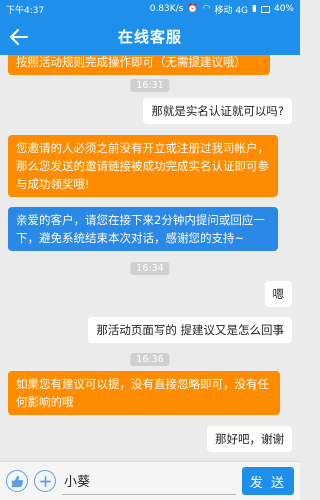 The width and height of the screenshot is (320, 500). Describe the element at coordinates (268, 481) in the screenshot. I see `send-button: 发 送` at that location.